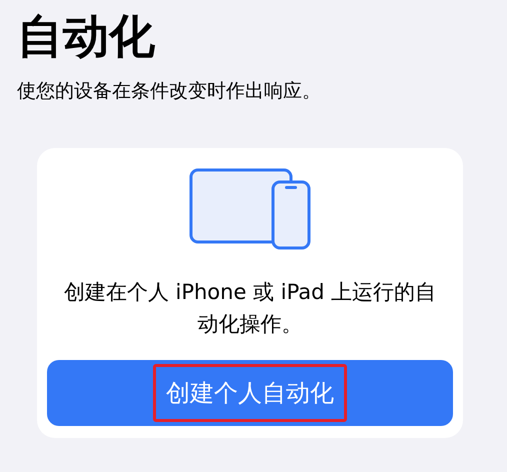 Image resolution: width=507 pixels, height=472 pixels. I want to click on page-title: 自动化, so click(86, 36).